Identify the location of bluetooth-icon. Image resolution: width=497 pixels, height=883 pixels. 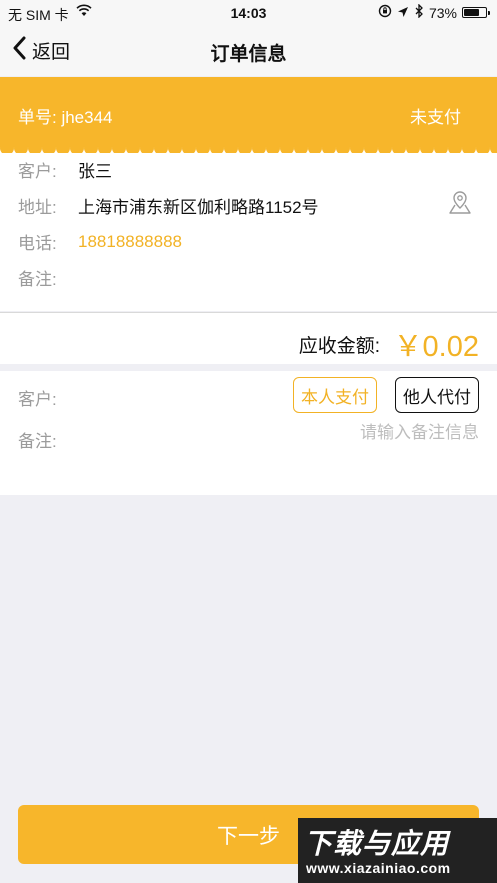
(419, 12).